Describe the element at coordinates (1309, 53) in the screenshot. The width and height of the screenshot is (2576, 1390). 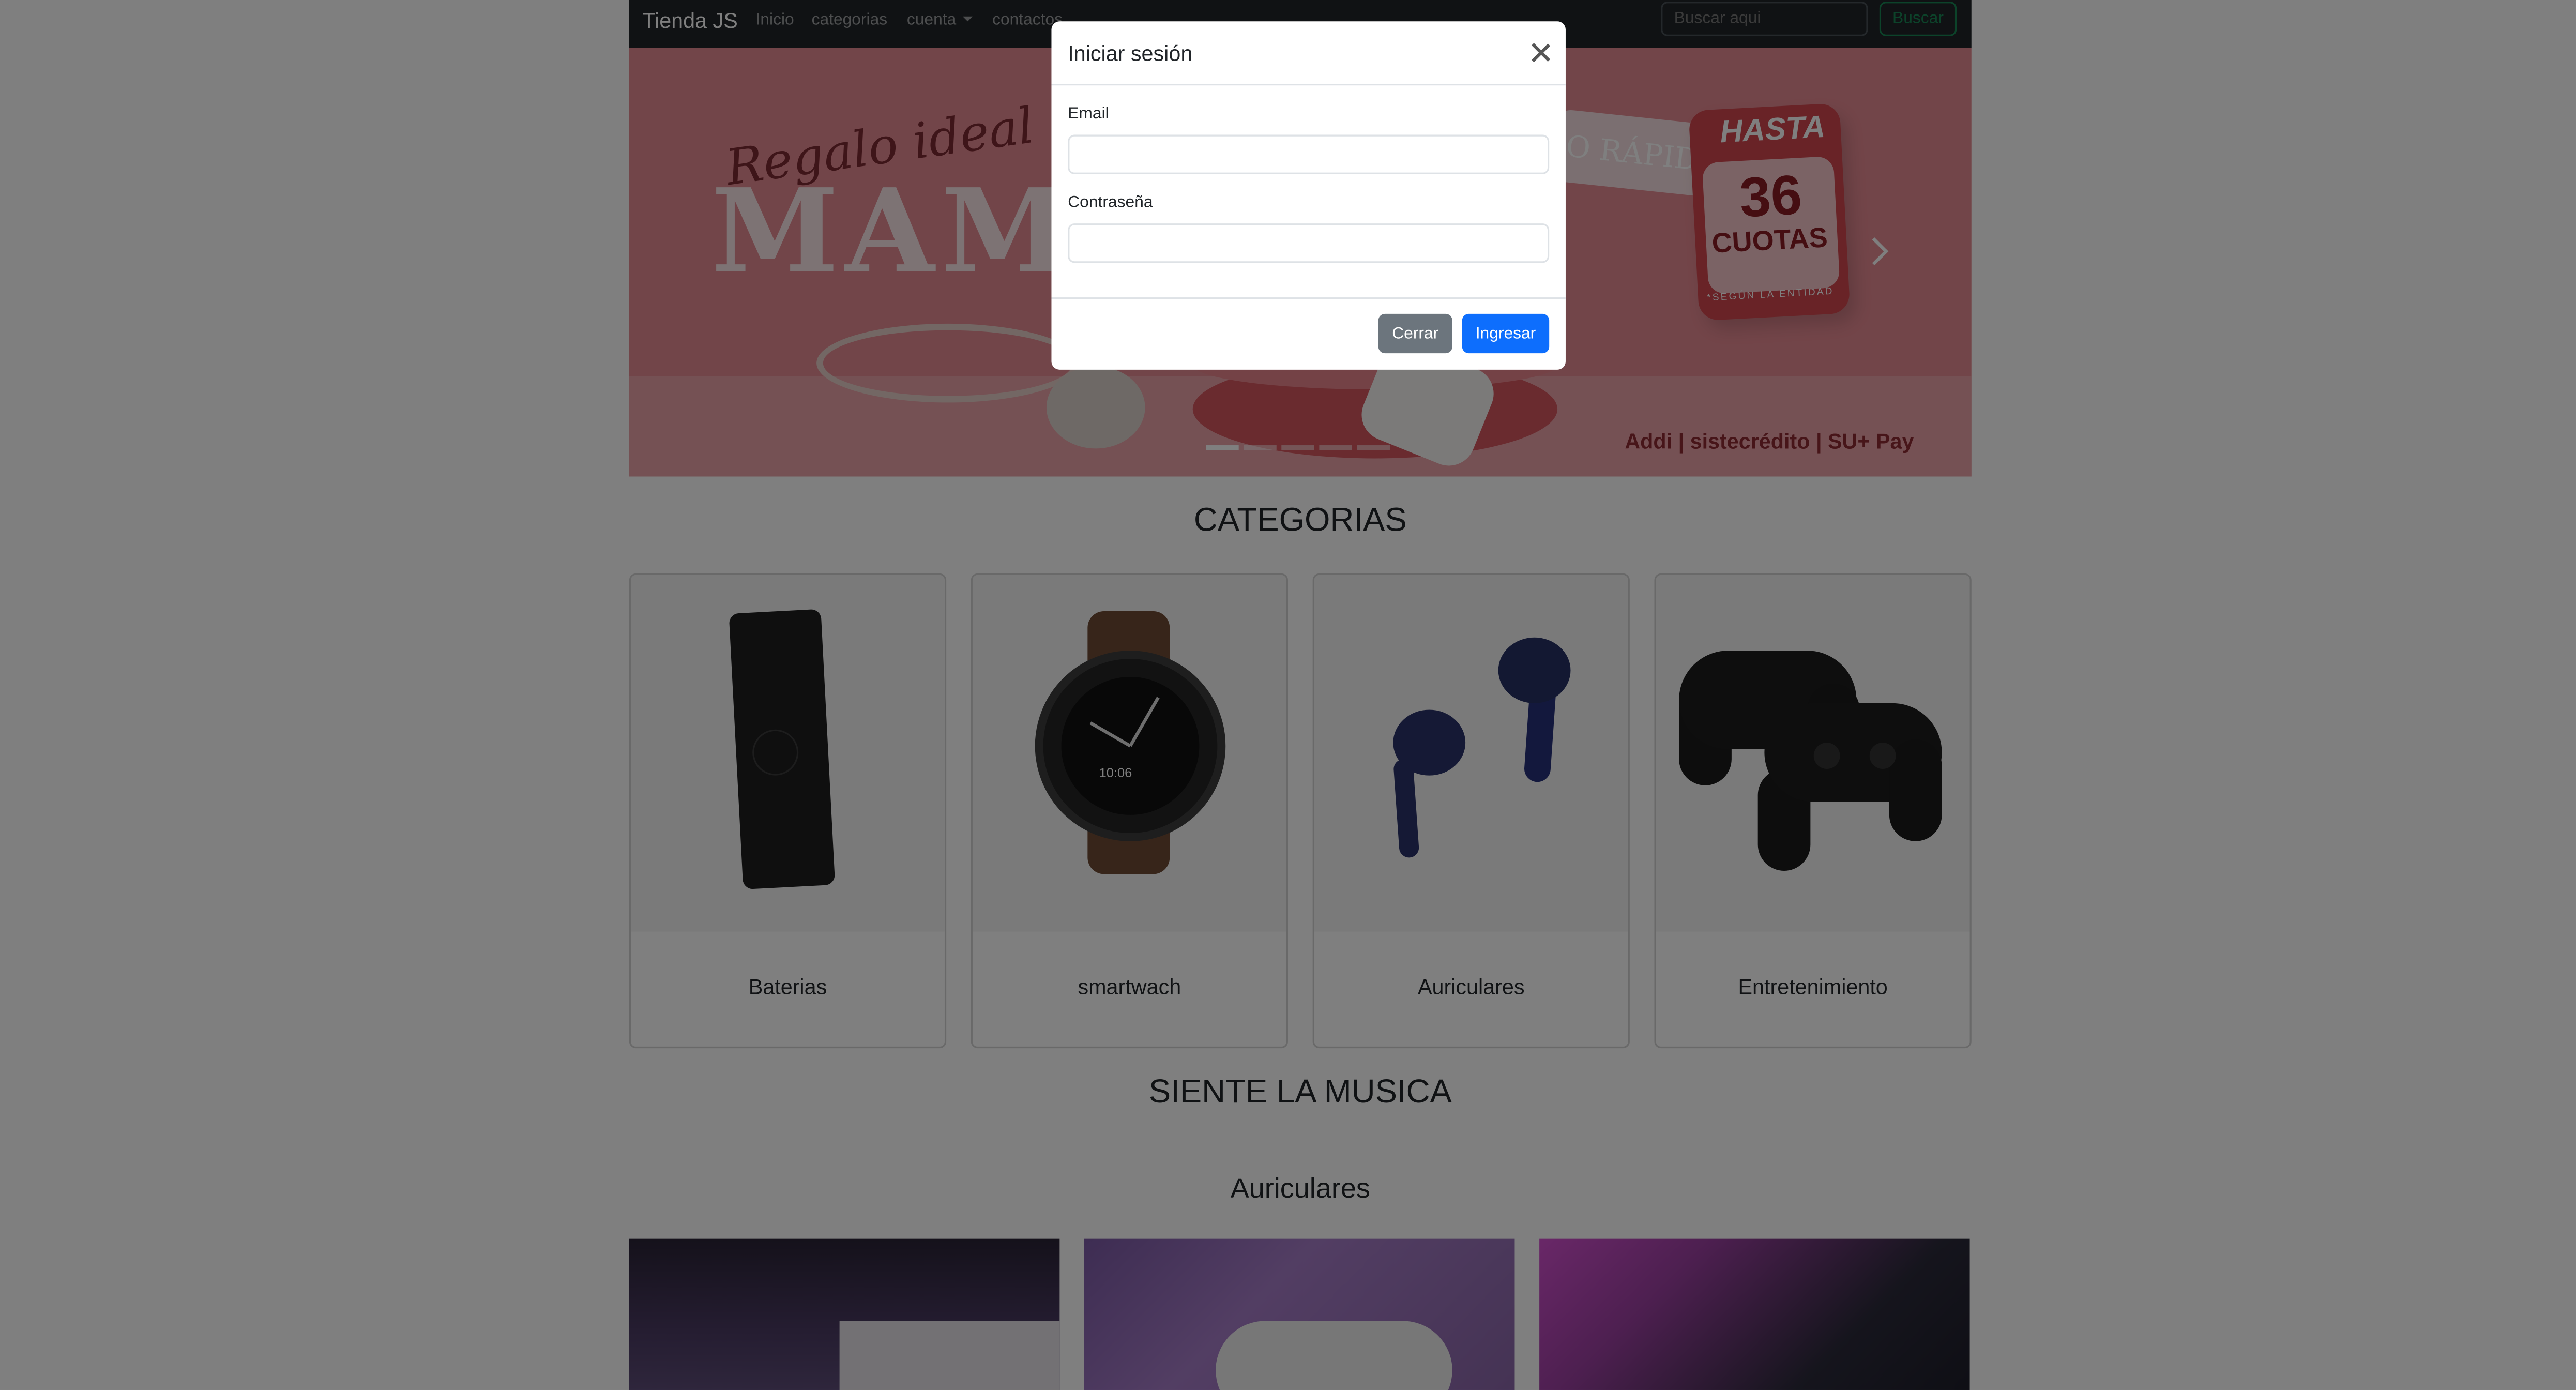
I see `modal-header: Iniciar sesión` at that location.